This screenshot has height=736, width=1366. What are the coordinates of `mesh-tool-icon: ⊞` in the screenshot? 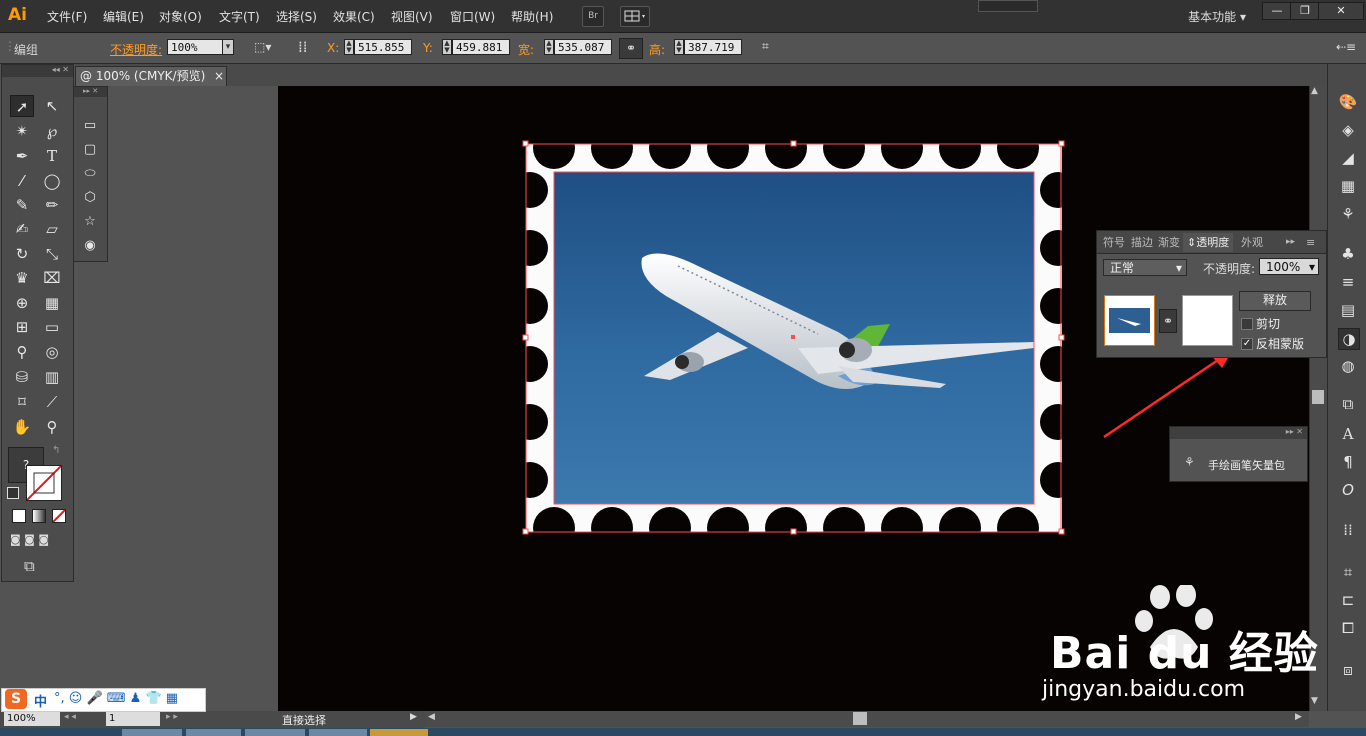 It's located at (22, 327).